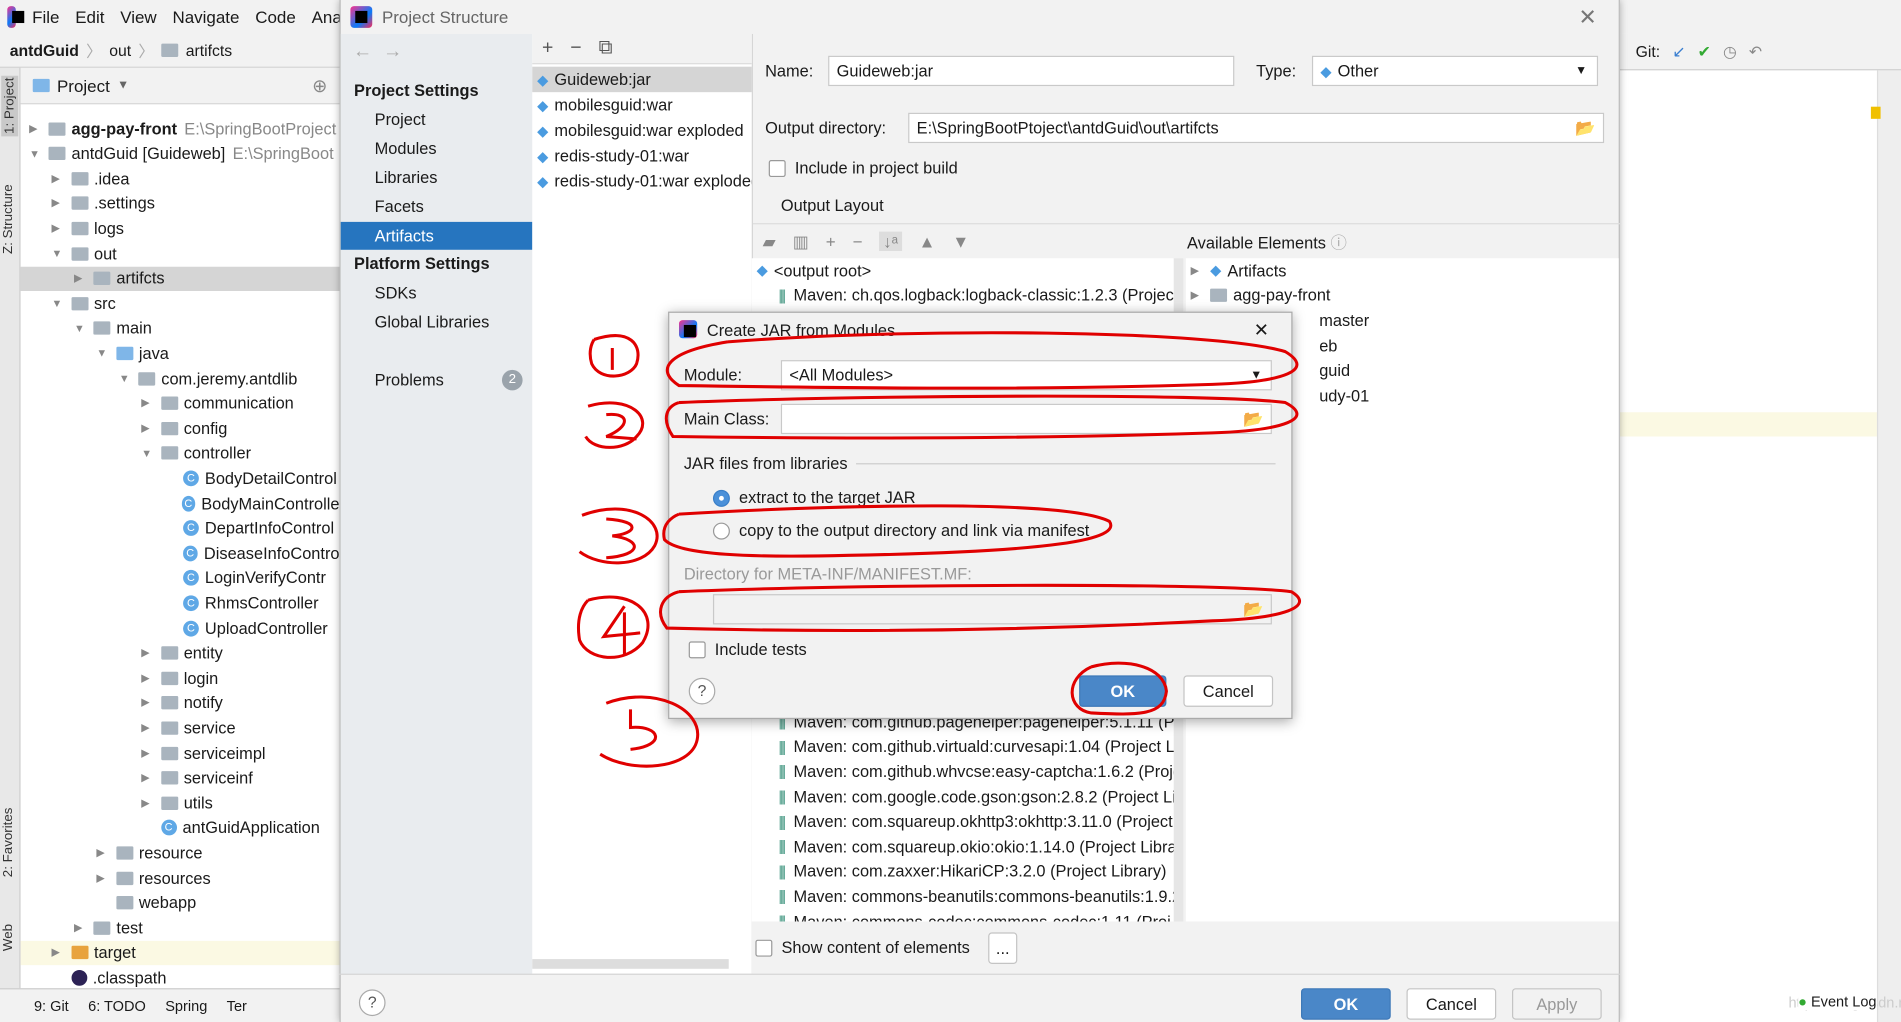 This screenshot has width=1901, height=1022. I want to click on tree-item: ▶ resources, so click(180, 878).